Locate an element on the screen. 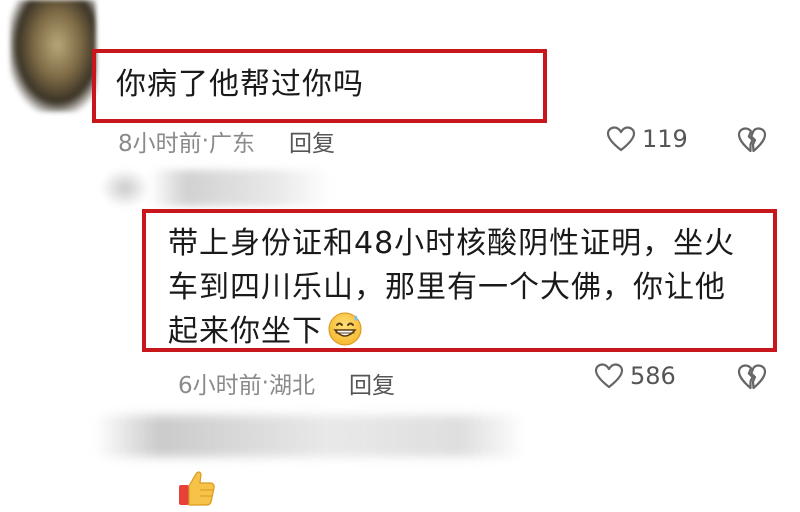 The image size is (800, 512). comment-1-location: 广东 is located at coordinates (231, 144).